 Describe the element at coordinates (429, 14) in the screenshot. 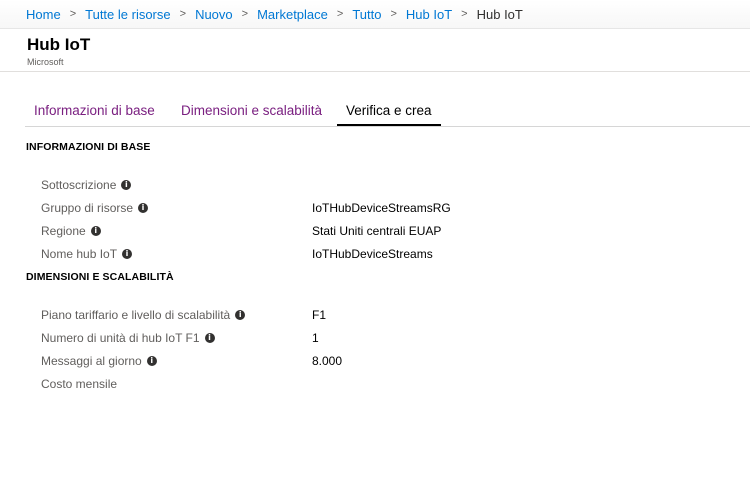

I see `breadcrumb-iot-hub: Hub IoT` at that location.